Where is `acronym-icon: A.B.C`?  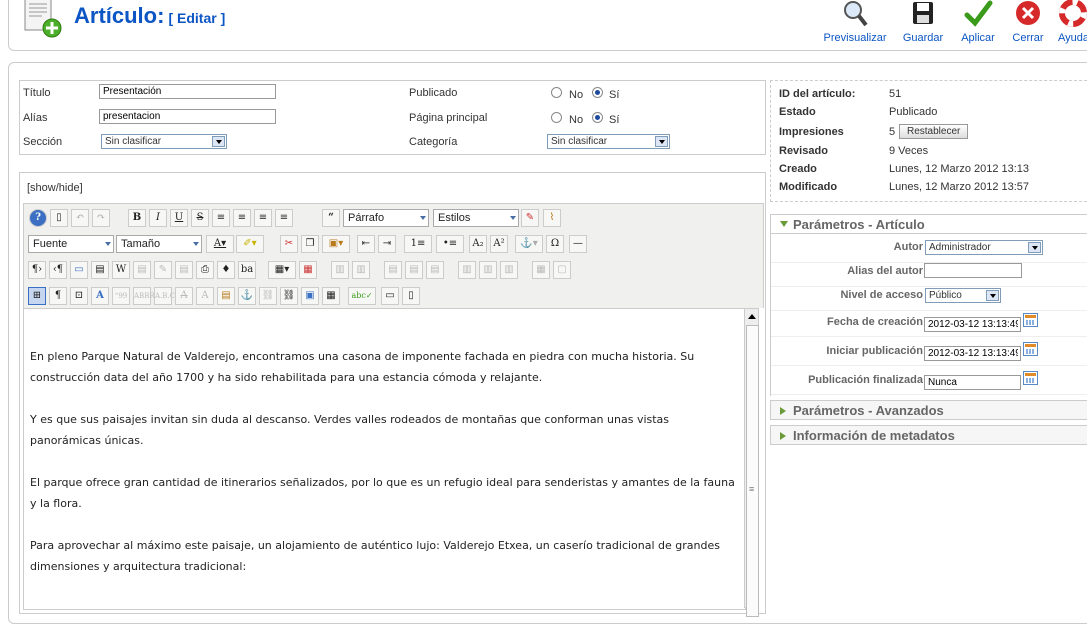 acronym-icon: A.B.C is located at coordinates (164, 296).